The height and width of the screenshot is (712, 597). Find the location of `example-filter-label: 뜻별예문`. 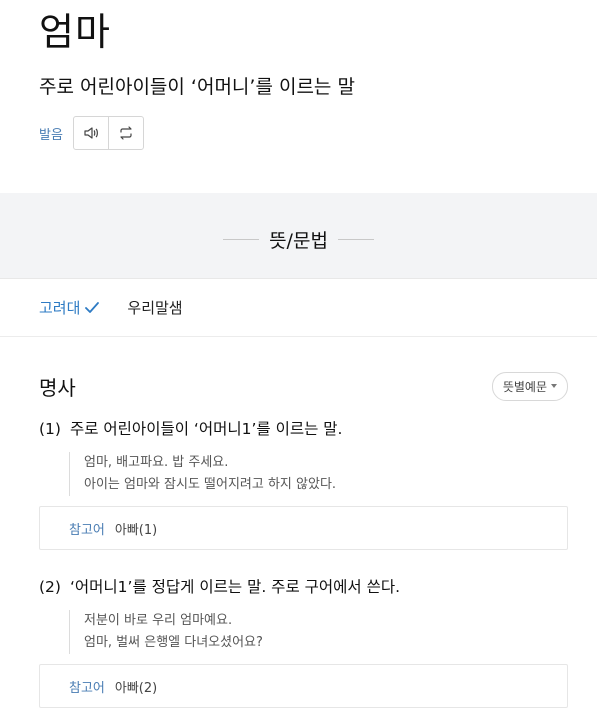

example-filter-label: 뜻별예문 is located at coordinates (524, 386).